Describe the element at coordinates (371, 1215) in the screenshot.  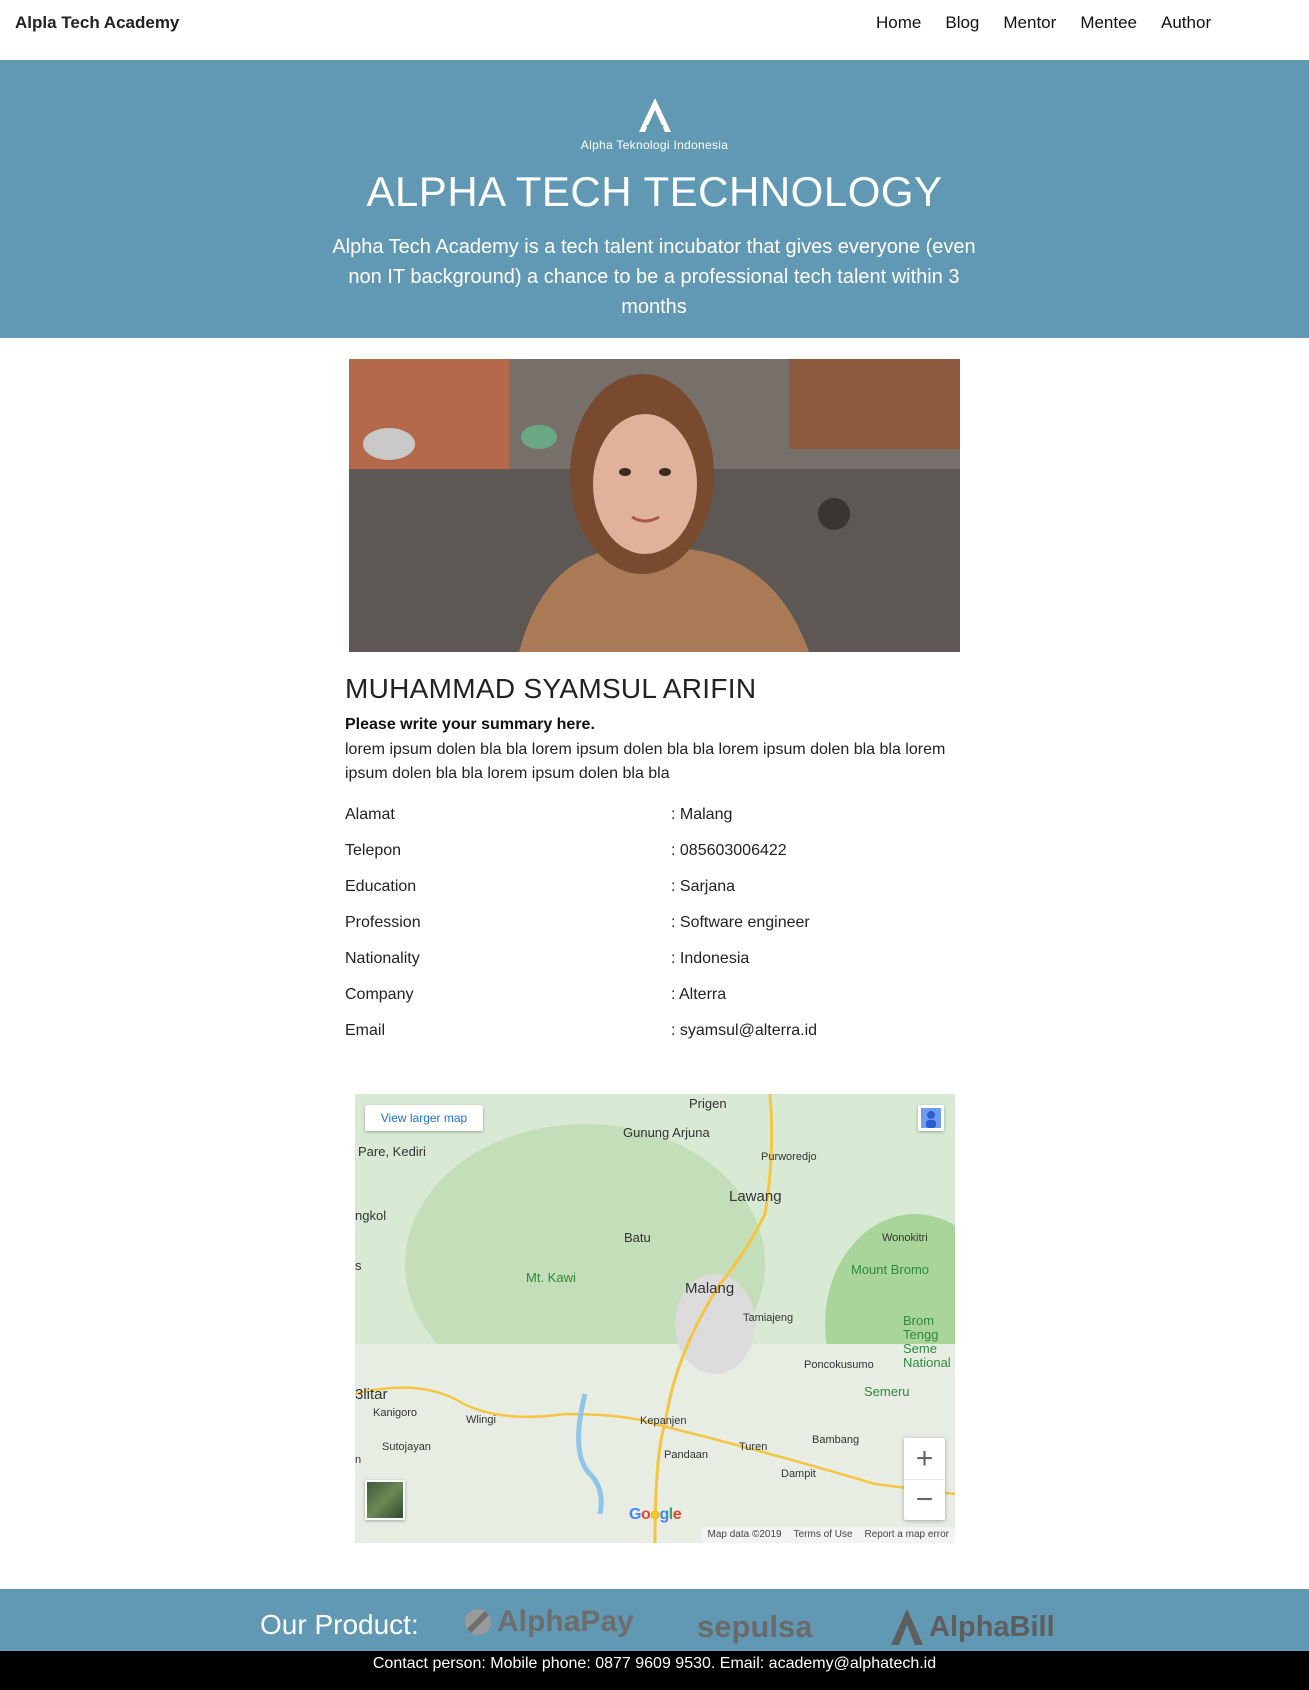
I see `map-label: ngkol` at that location.